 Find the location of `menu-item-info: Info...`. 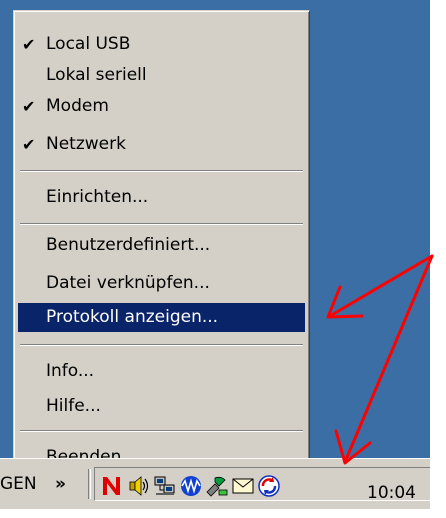

menu-item-info: Info... is located at coordinates (161, 371).